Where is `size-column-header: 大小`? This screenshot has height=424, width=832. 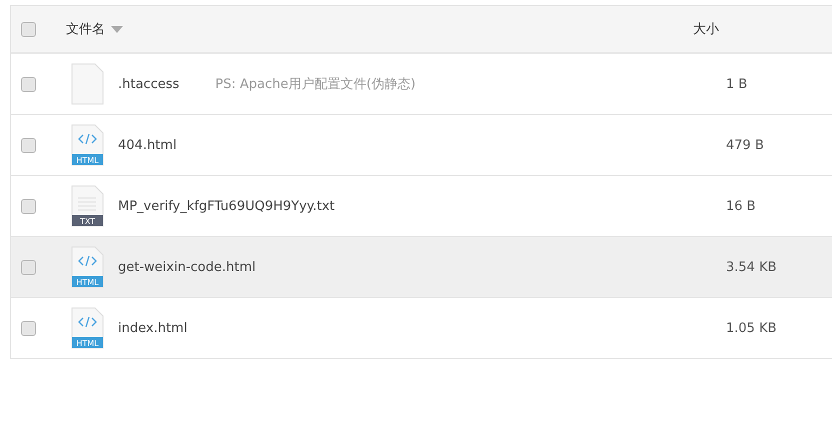 size-column-header: 大小 is located at coordinates (706, 29).